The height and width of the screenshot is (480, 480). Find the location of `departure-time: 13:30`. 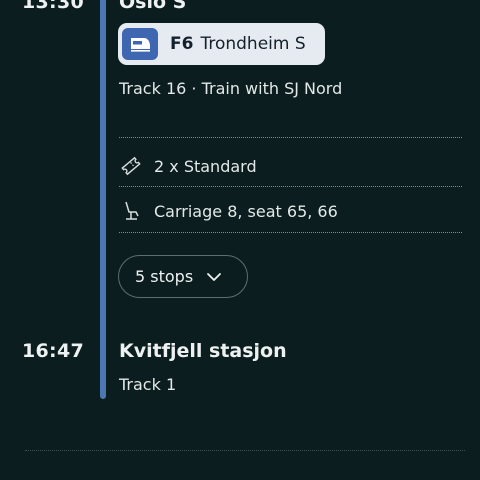

departure-time: 13:30 is located at coordinates (53, 6).